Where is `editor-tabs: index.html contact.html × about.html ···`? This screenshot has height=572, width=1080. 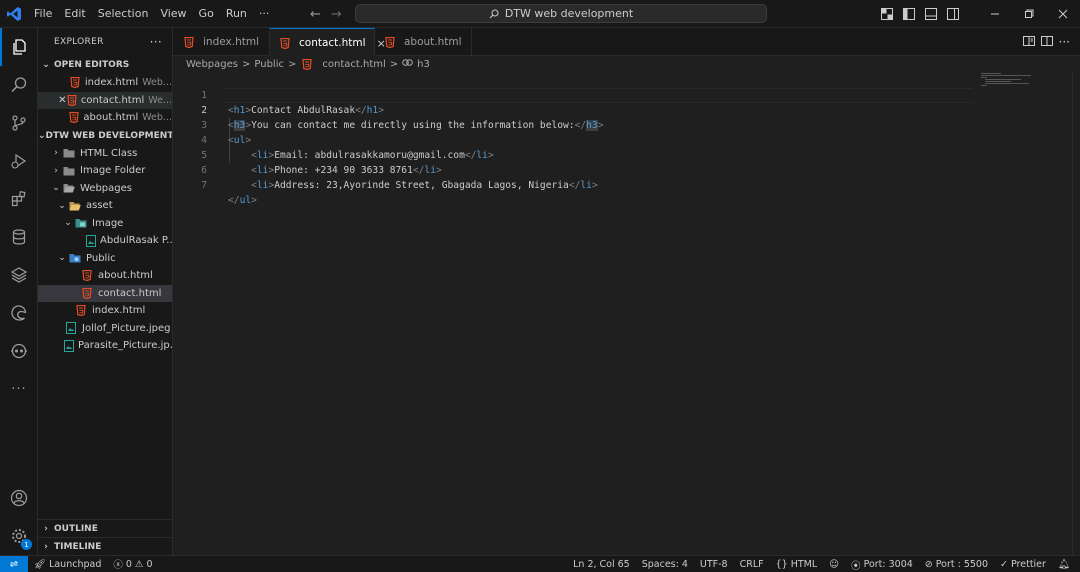 editor-tabs: index.html contact.html × about.html ··· is located at coordinates (626, 42).